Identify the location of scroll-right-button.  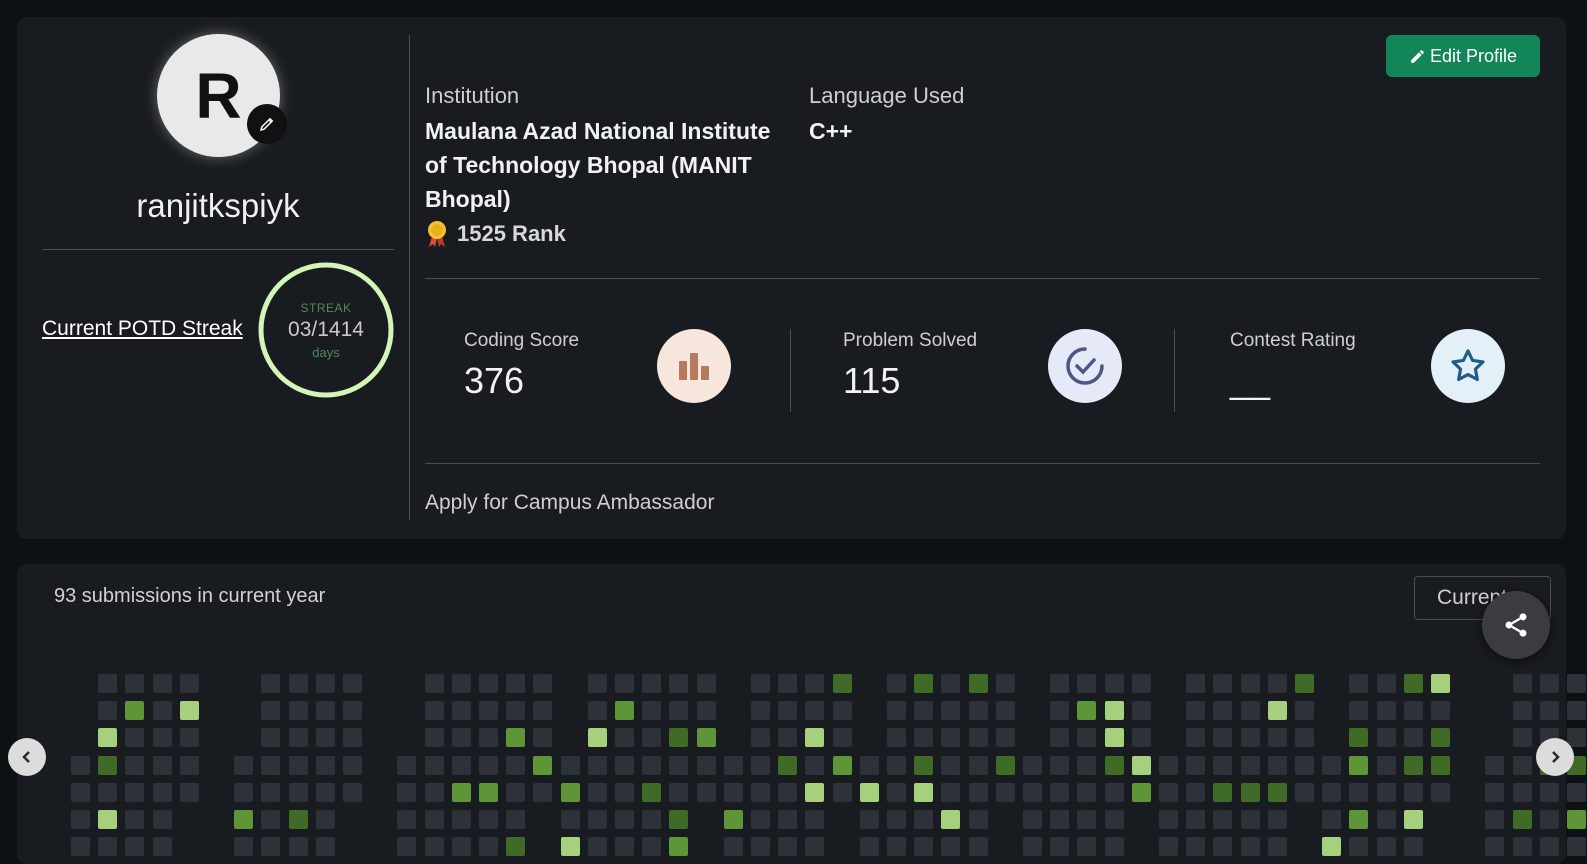
(1555, 757).